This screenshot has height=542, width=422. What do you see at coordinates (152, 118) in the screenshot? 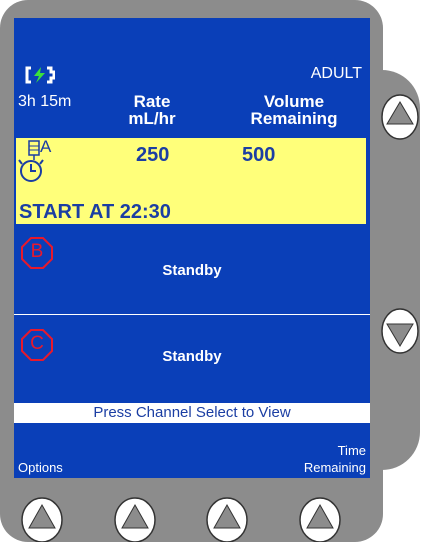
I see `rate-header-line2: mL/hr` at bounding box center [152, 118].